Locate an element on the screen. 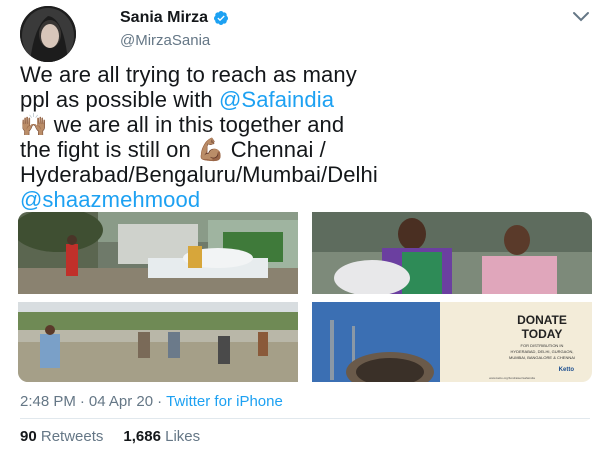  donate-subtitle: HYDERABAD, DELHI, GURGAON, is located at coordinates (542, 351).